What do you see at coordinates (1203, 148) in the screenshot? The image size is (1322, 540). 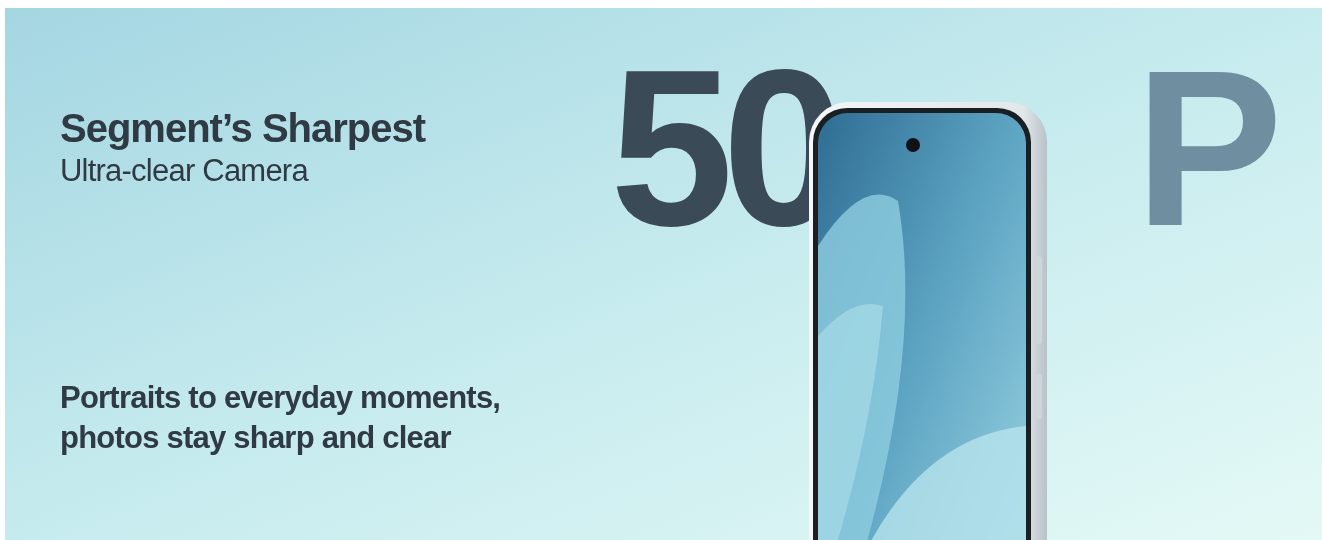 I see `megapixel-heading: P` at bounding box center [1203, 148].